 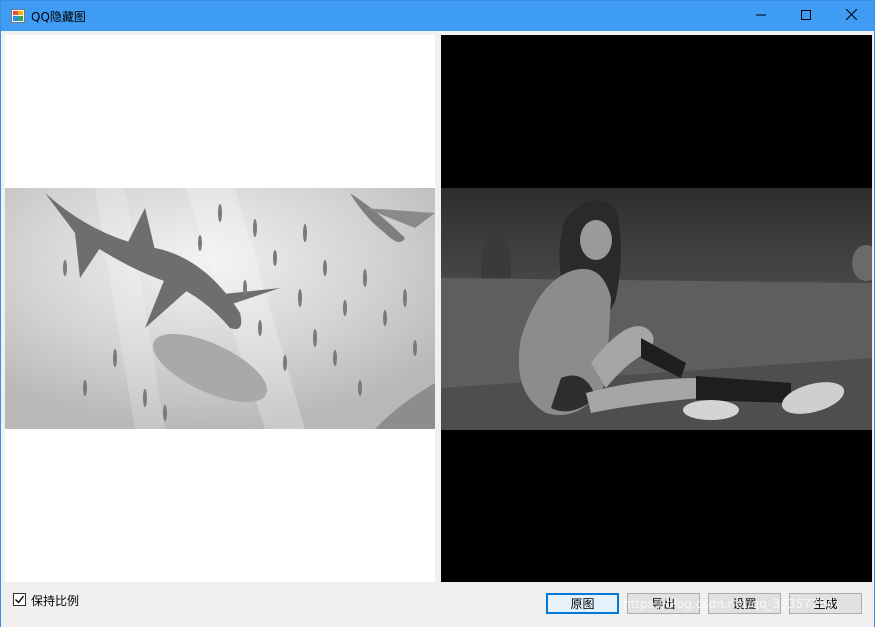 I want to click on maximize-button, so click(x=806, y=16).